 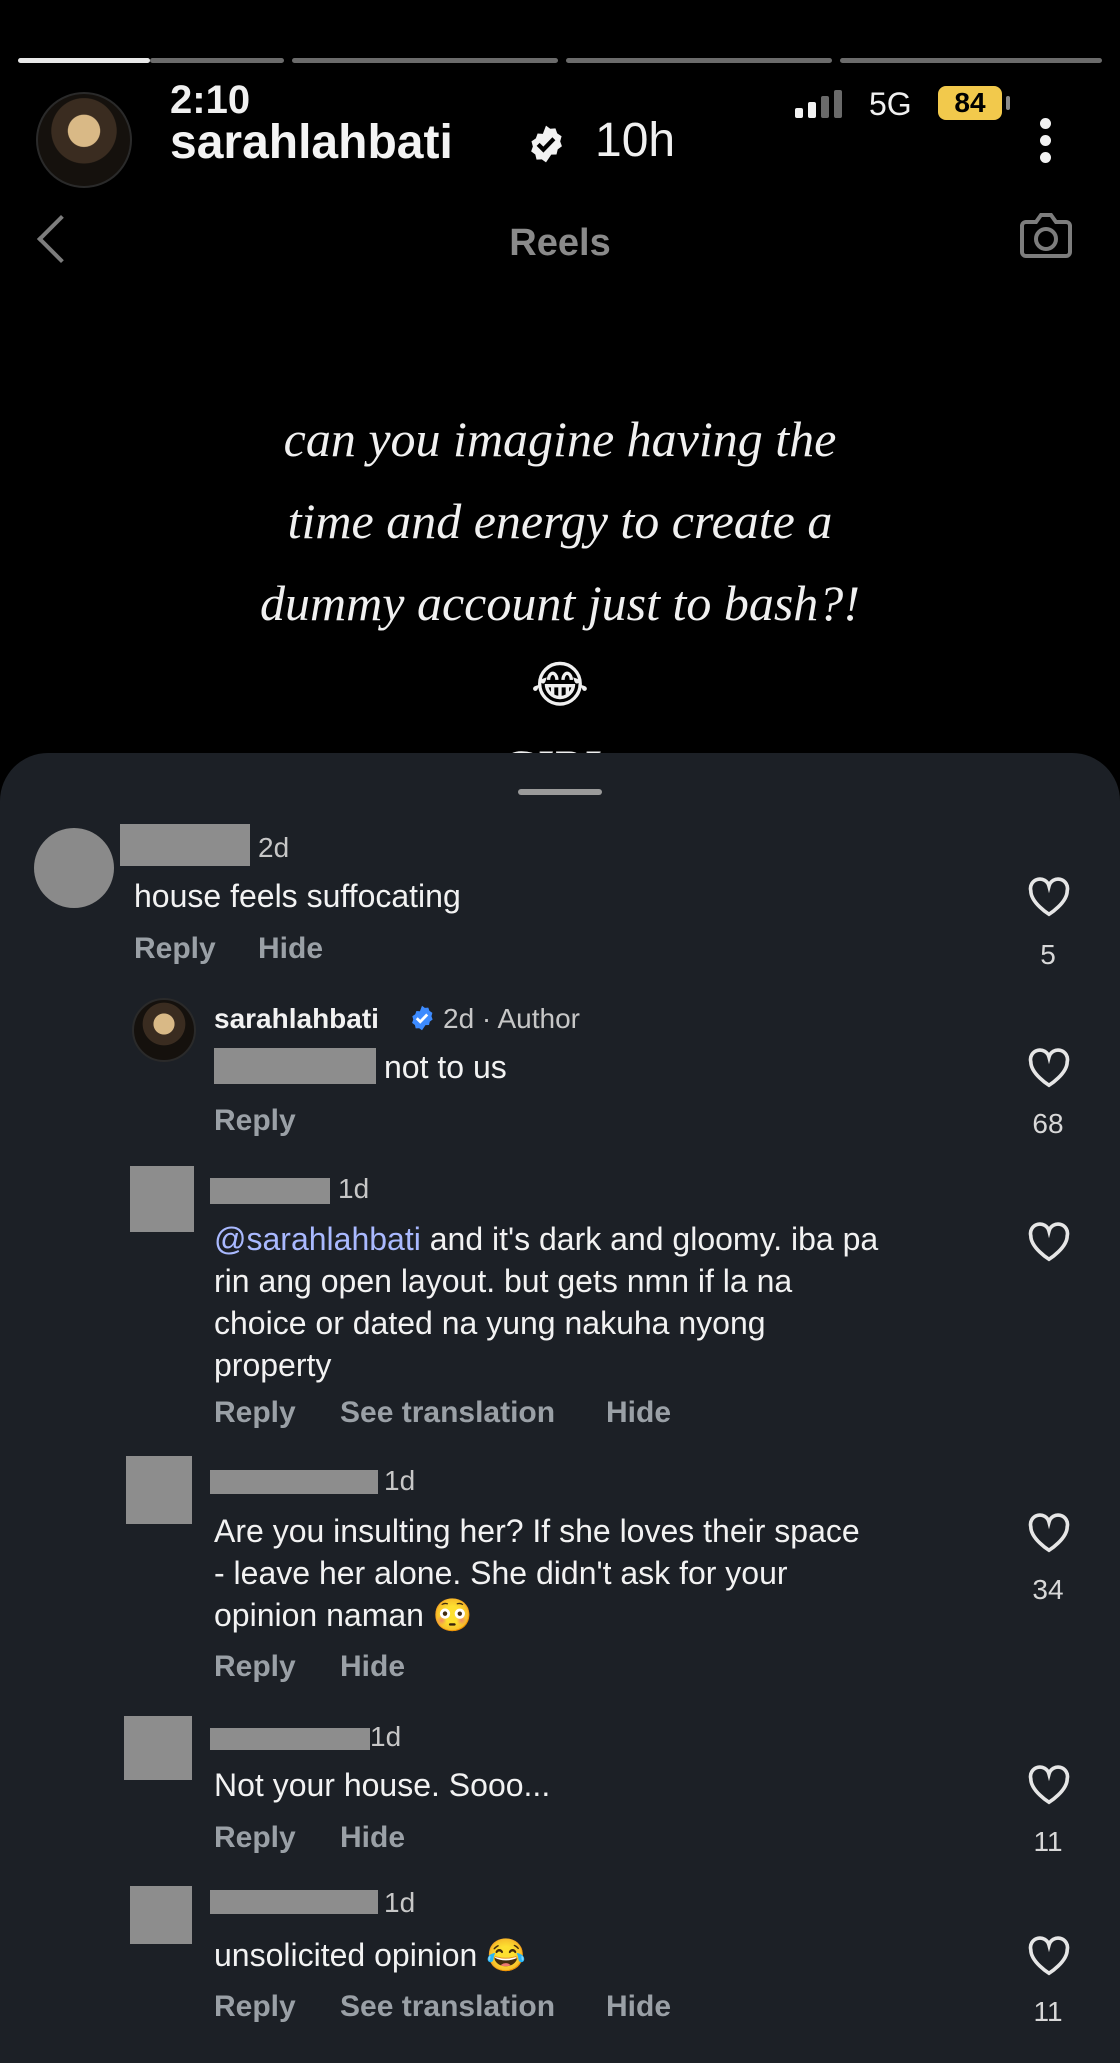 I want to click on battery-tip, so click(x=1008, y=103).